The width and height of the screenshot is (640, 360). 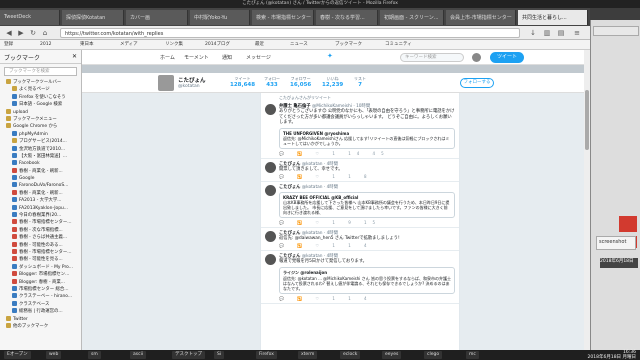 I want to click on bookmark-item: リンク集, so click(x=174, y=45).